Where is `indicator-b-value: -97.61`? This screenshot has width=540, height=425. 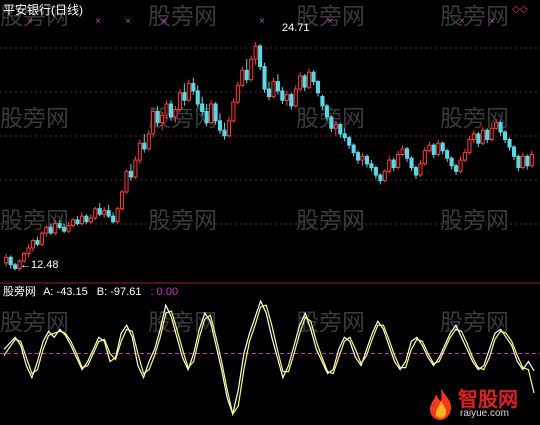
indicator-b-value: -97.61 is located at coordinates (126, 292).